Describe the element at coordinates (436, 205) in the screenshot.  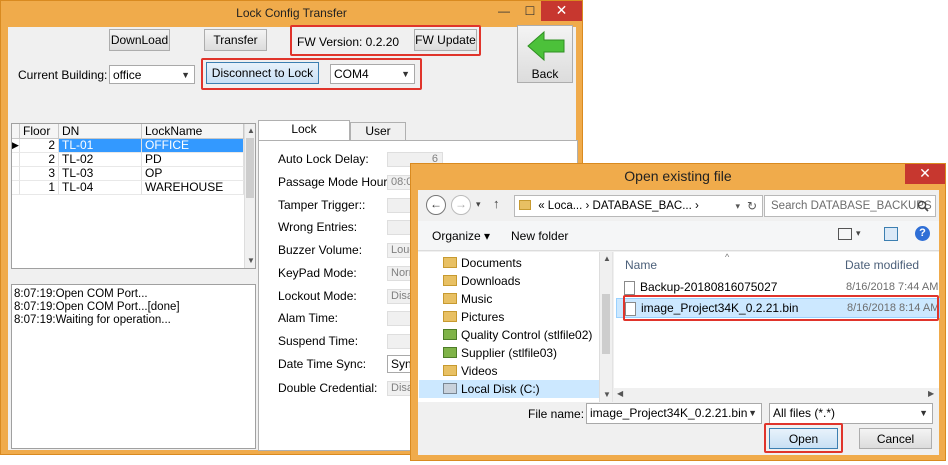
I see `back-icon: ←` at that location.